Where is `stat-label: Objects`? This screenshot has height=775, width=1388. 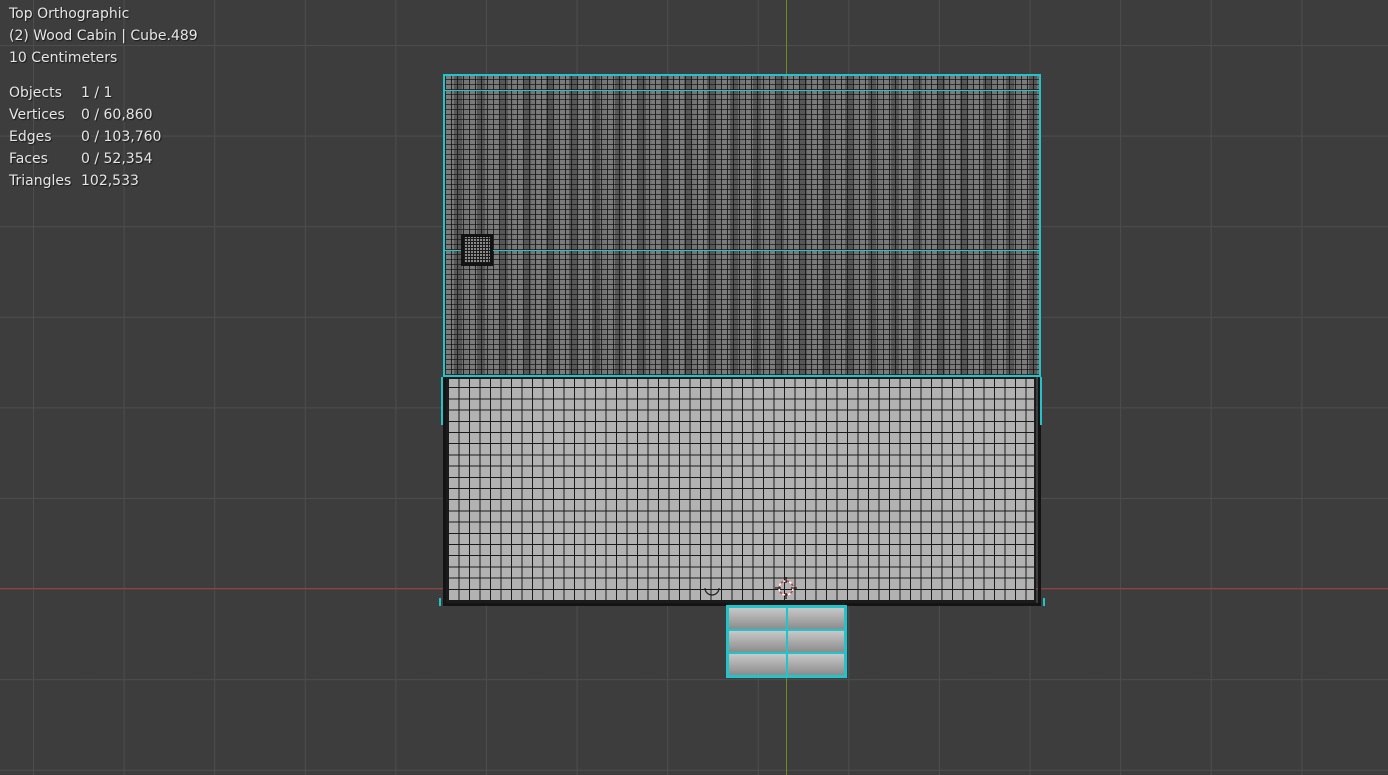 stat-label: Objects is located at coordinates (35, 93).